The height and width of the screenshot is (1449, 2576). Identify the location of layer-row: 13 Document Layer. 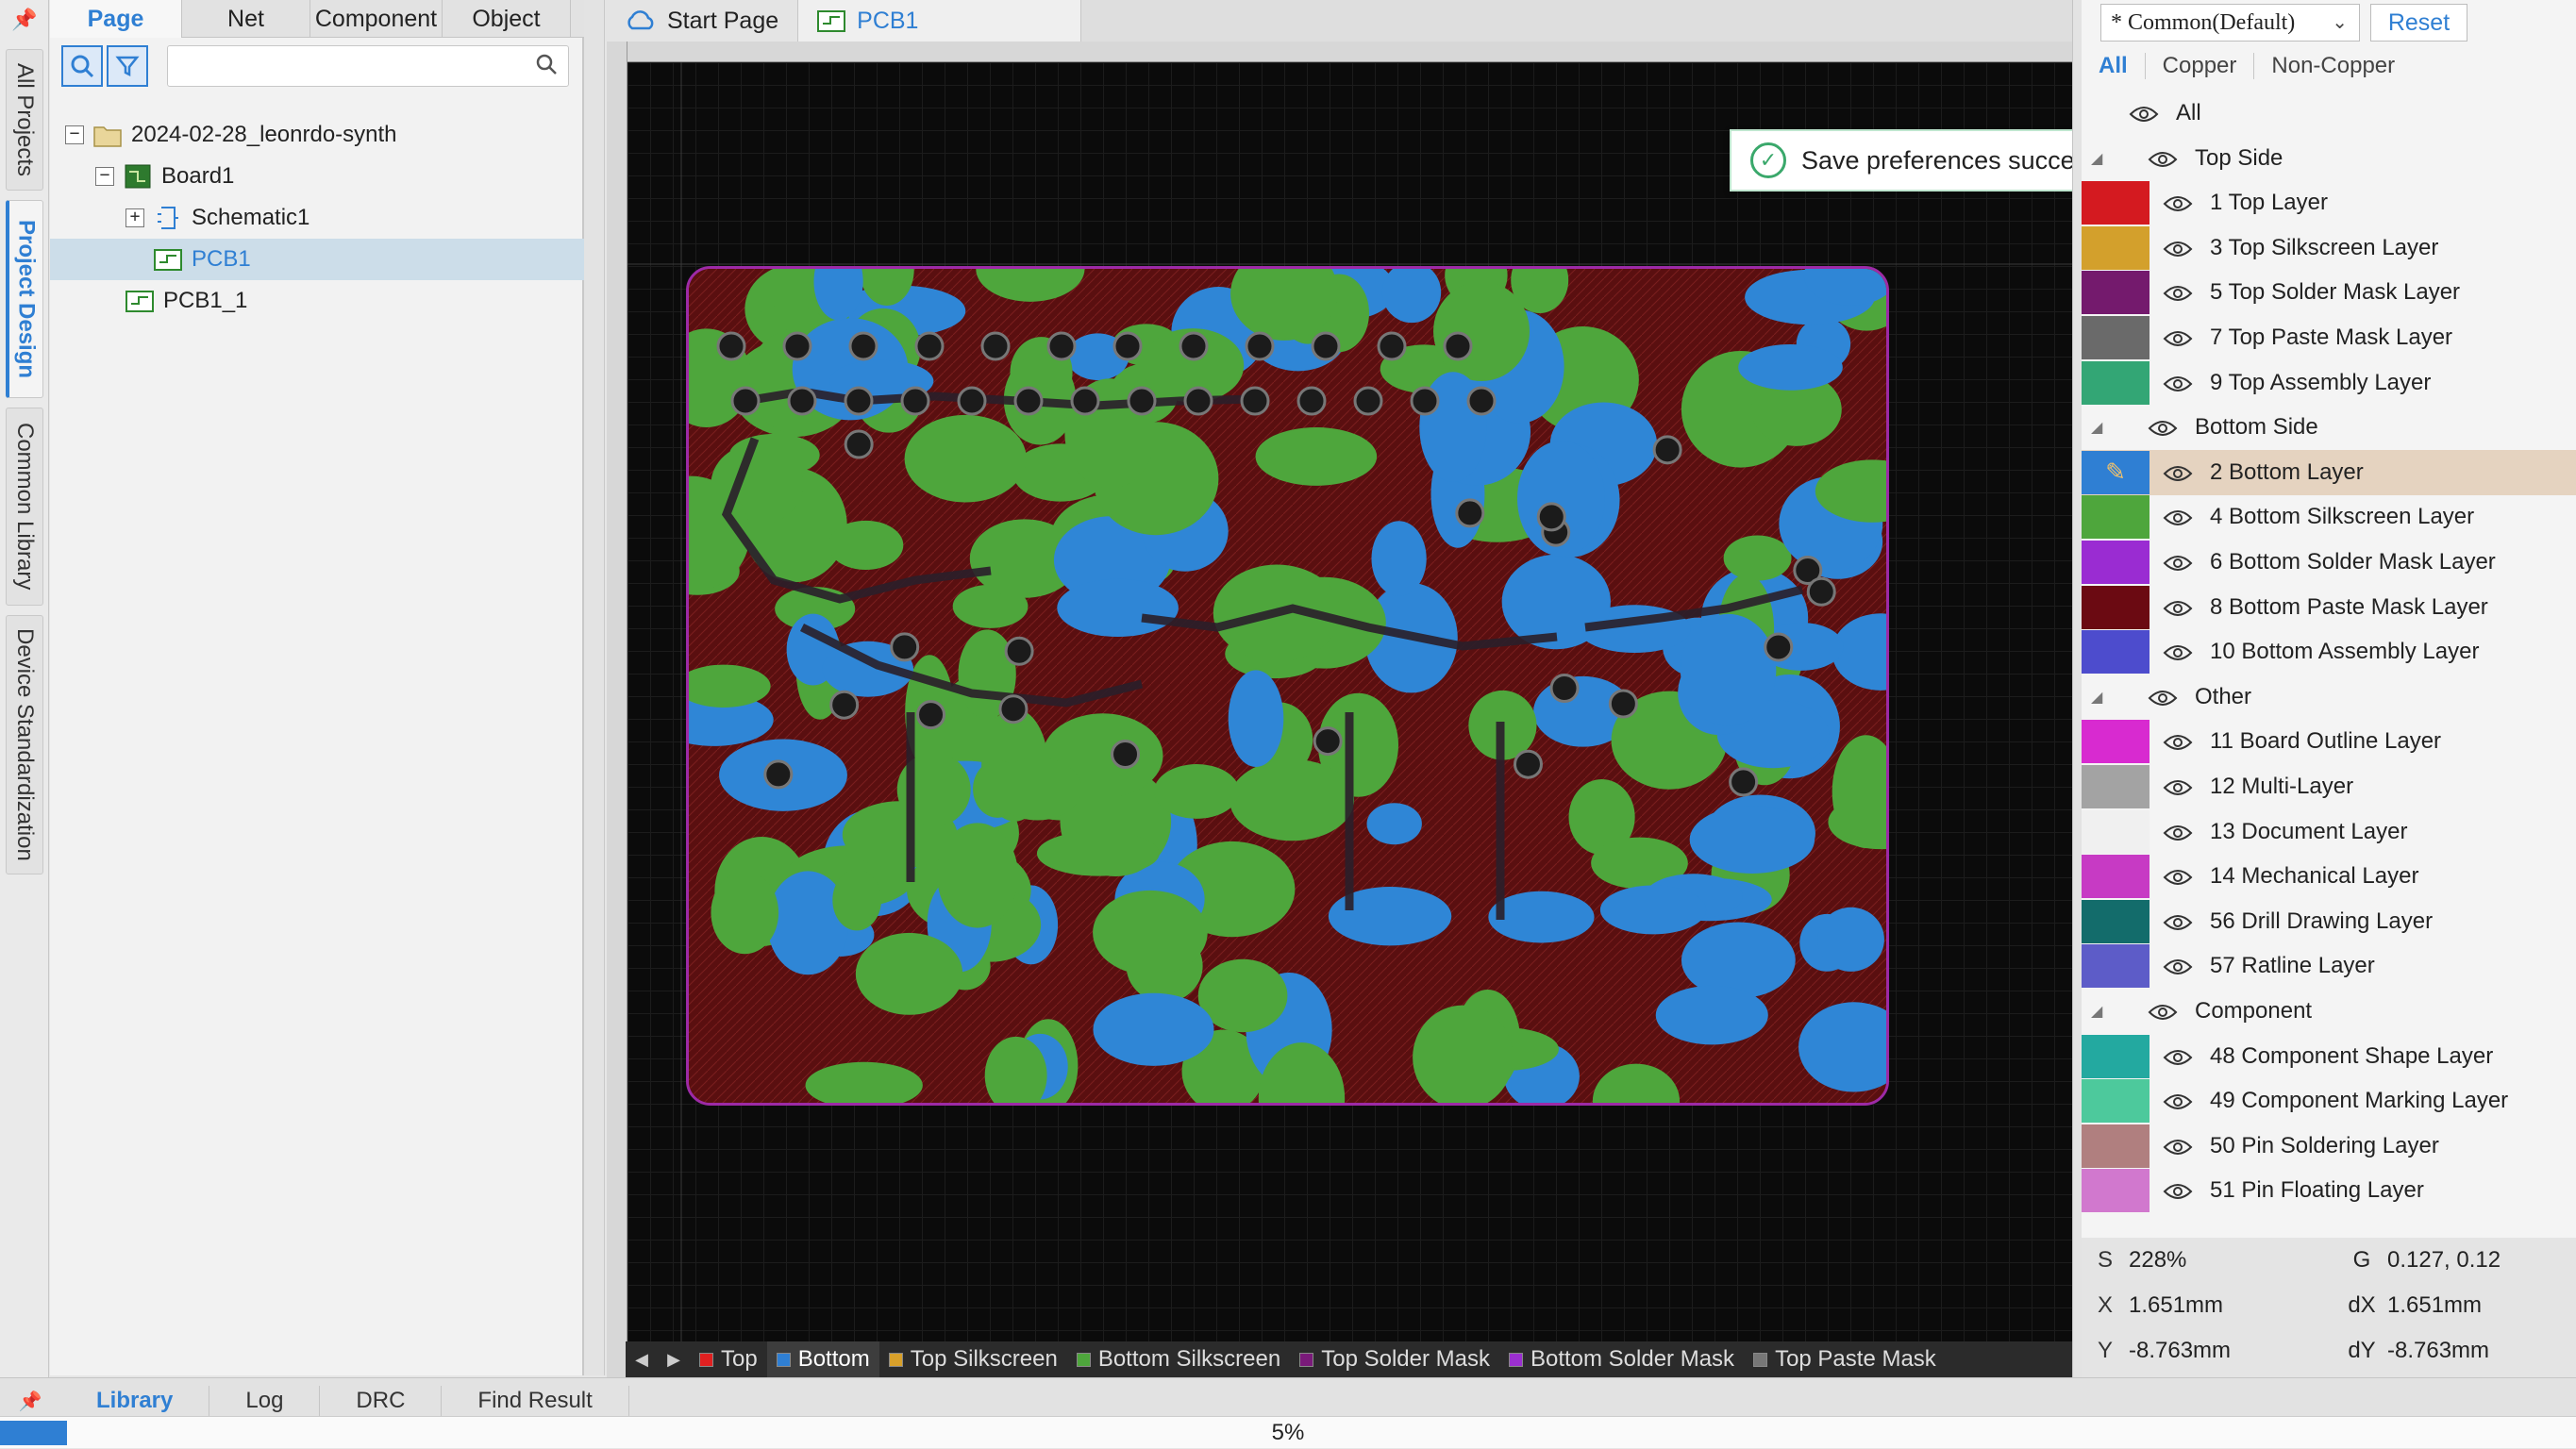
(2329, 832).